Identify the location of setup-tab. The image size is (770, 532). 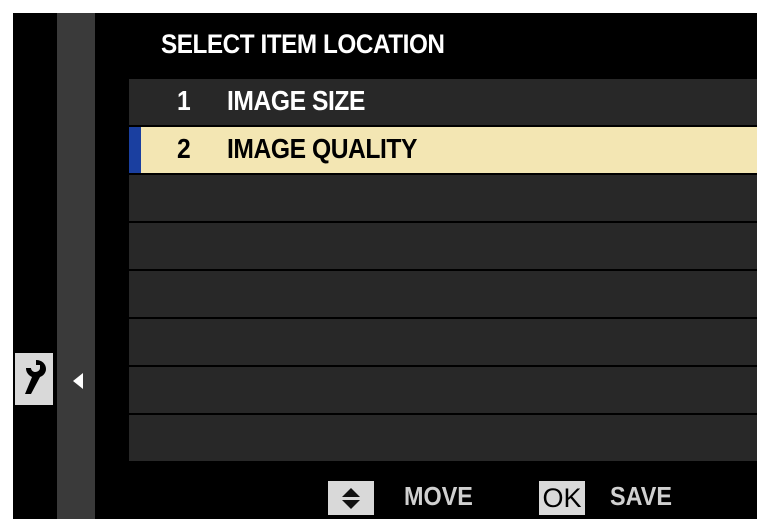
(34, 379).